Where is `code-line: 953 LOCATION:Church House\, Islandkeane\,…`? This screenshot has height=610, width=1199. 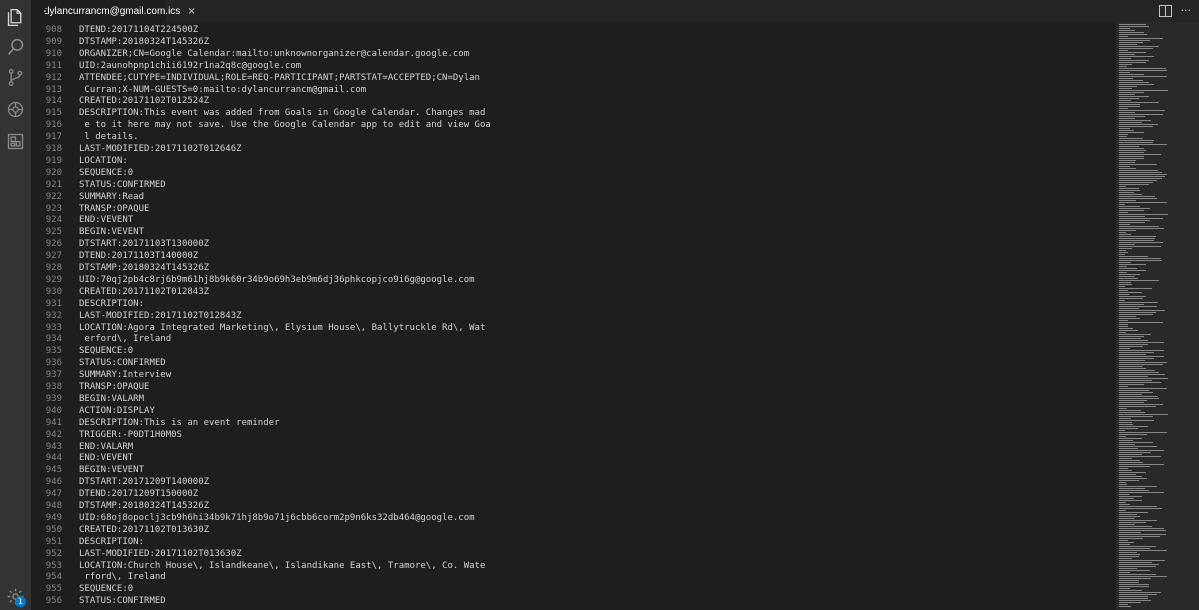 code-line: 953 LOCATION:Church House\, Islandkeane\,… is located at coordinates (573, 566).